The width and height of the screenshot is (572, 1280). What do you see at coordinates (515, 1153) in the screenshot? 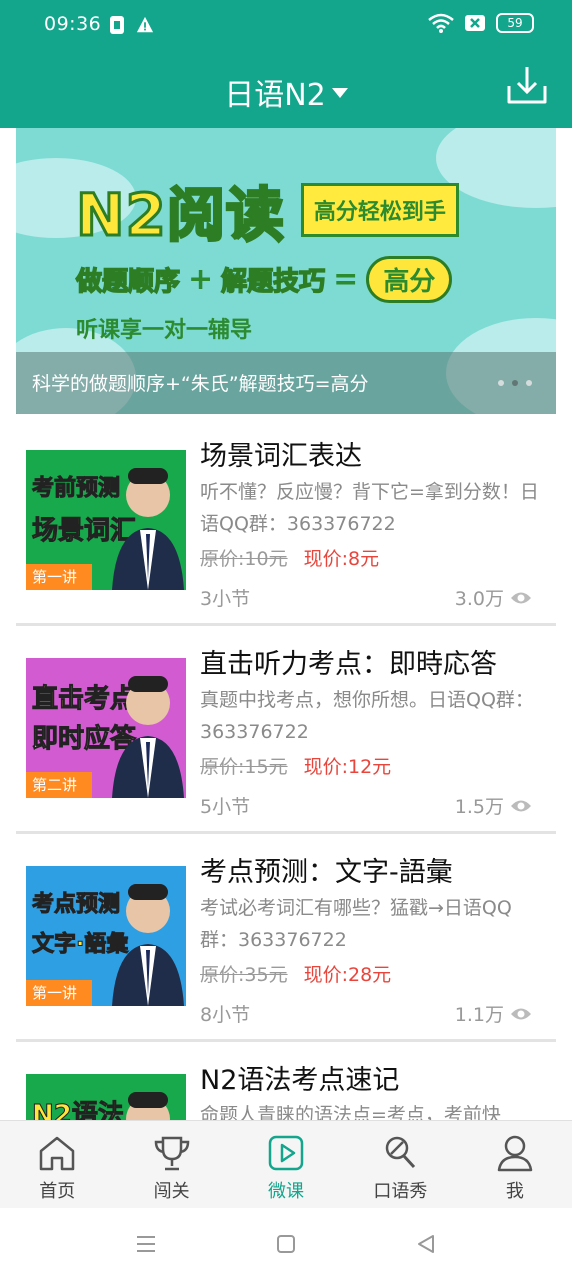
I see `user-icon` at bounding box center [515, 1153].